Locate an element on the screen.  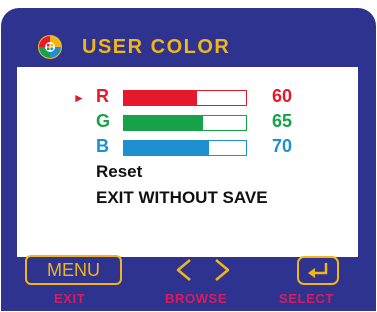
reset-item: Reset is located at coordinates (119, 172).